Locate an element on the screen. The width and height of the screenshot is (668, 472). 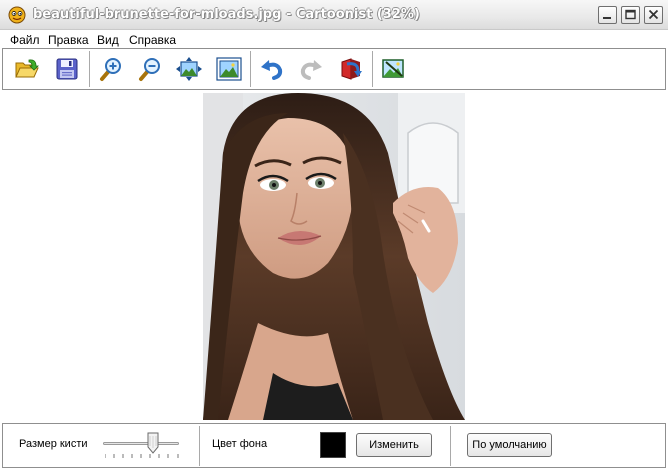
zoom-in-button is located at coordinates (111, 69).